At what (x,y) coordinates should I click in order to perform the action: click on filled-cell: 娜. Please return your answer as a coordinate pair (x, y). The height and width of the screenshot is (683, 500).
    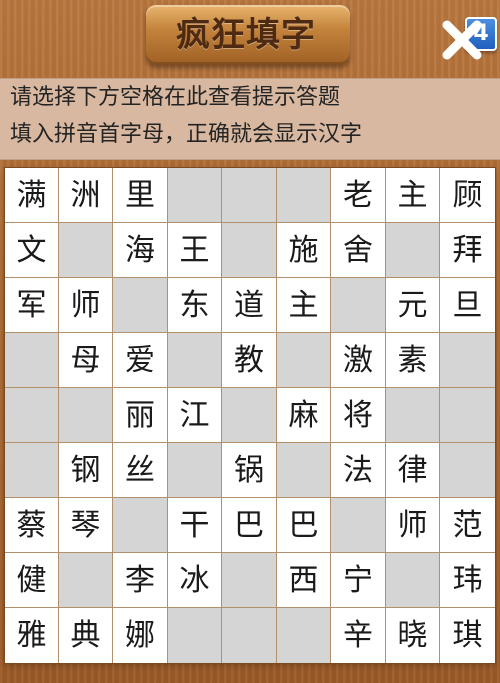
    Looking at the image, I should click on (140, 635).